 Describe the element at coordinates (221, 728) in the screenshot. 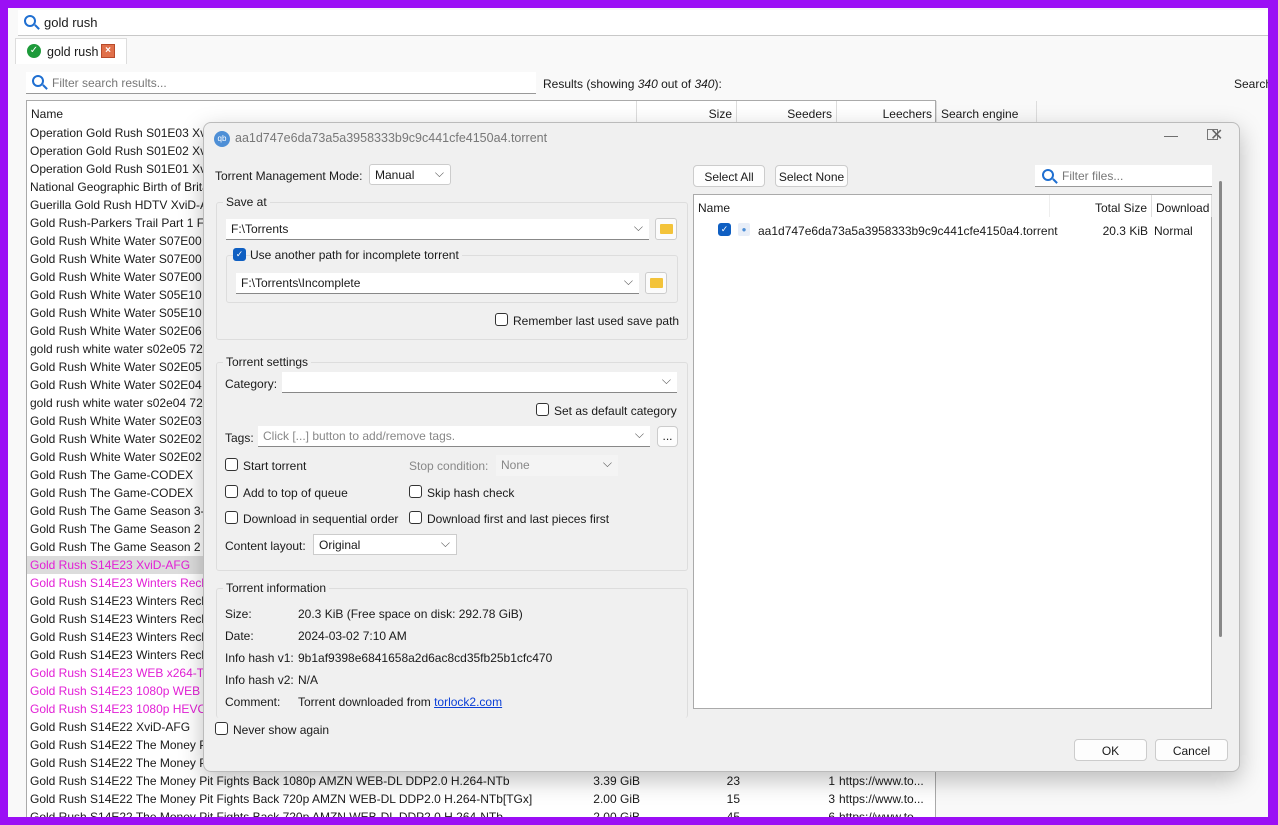

I see `never-show-checkbox` at that location.